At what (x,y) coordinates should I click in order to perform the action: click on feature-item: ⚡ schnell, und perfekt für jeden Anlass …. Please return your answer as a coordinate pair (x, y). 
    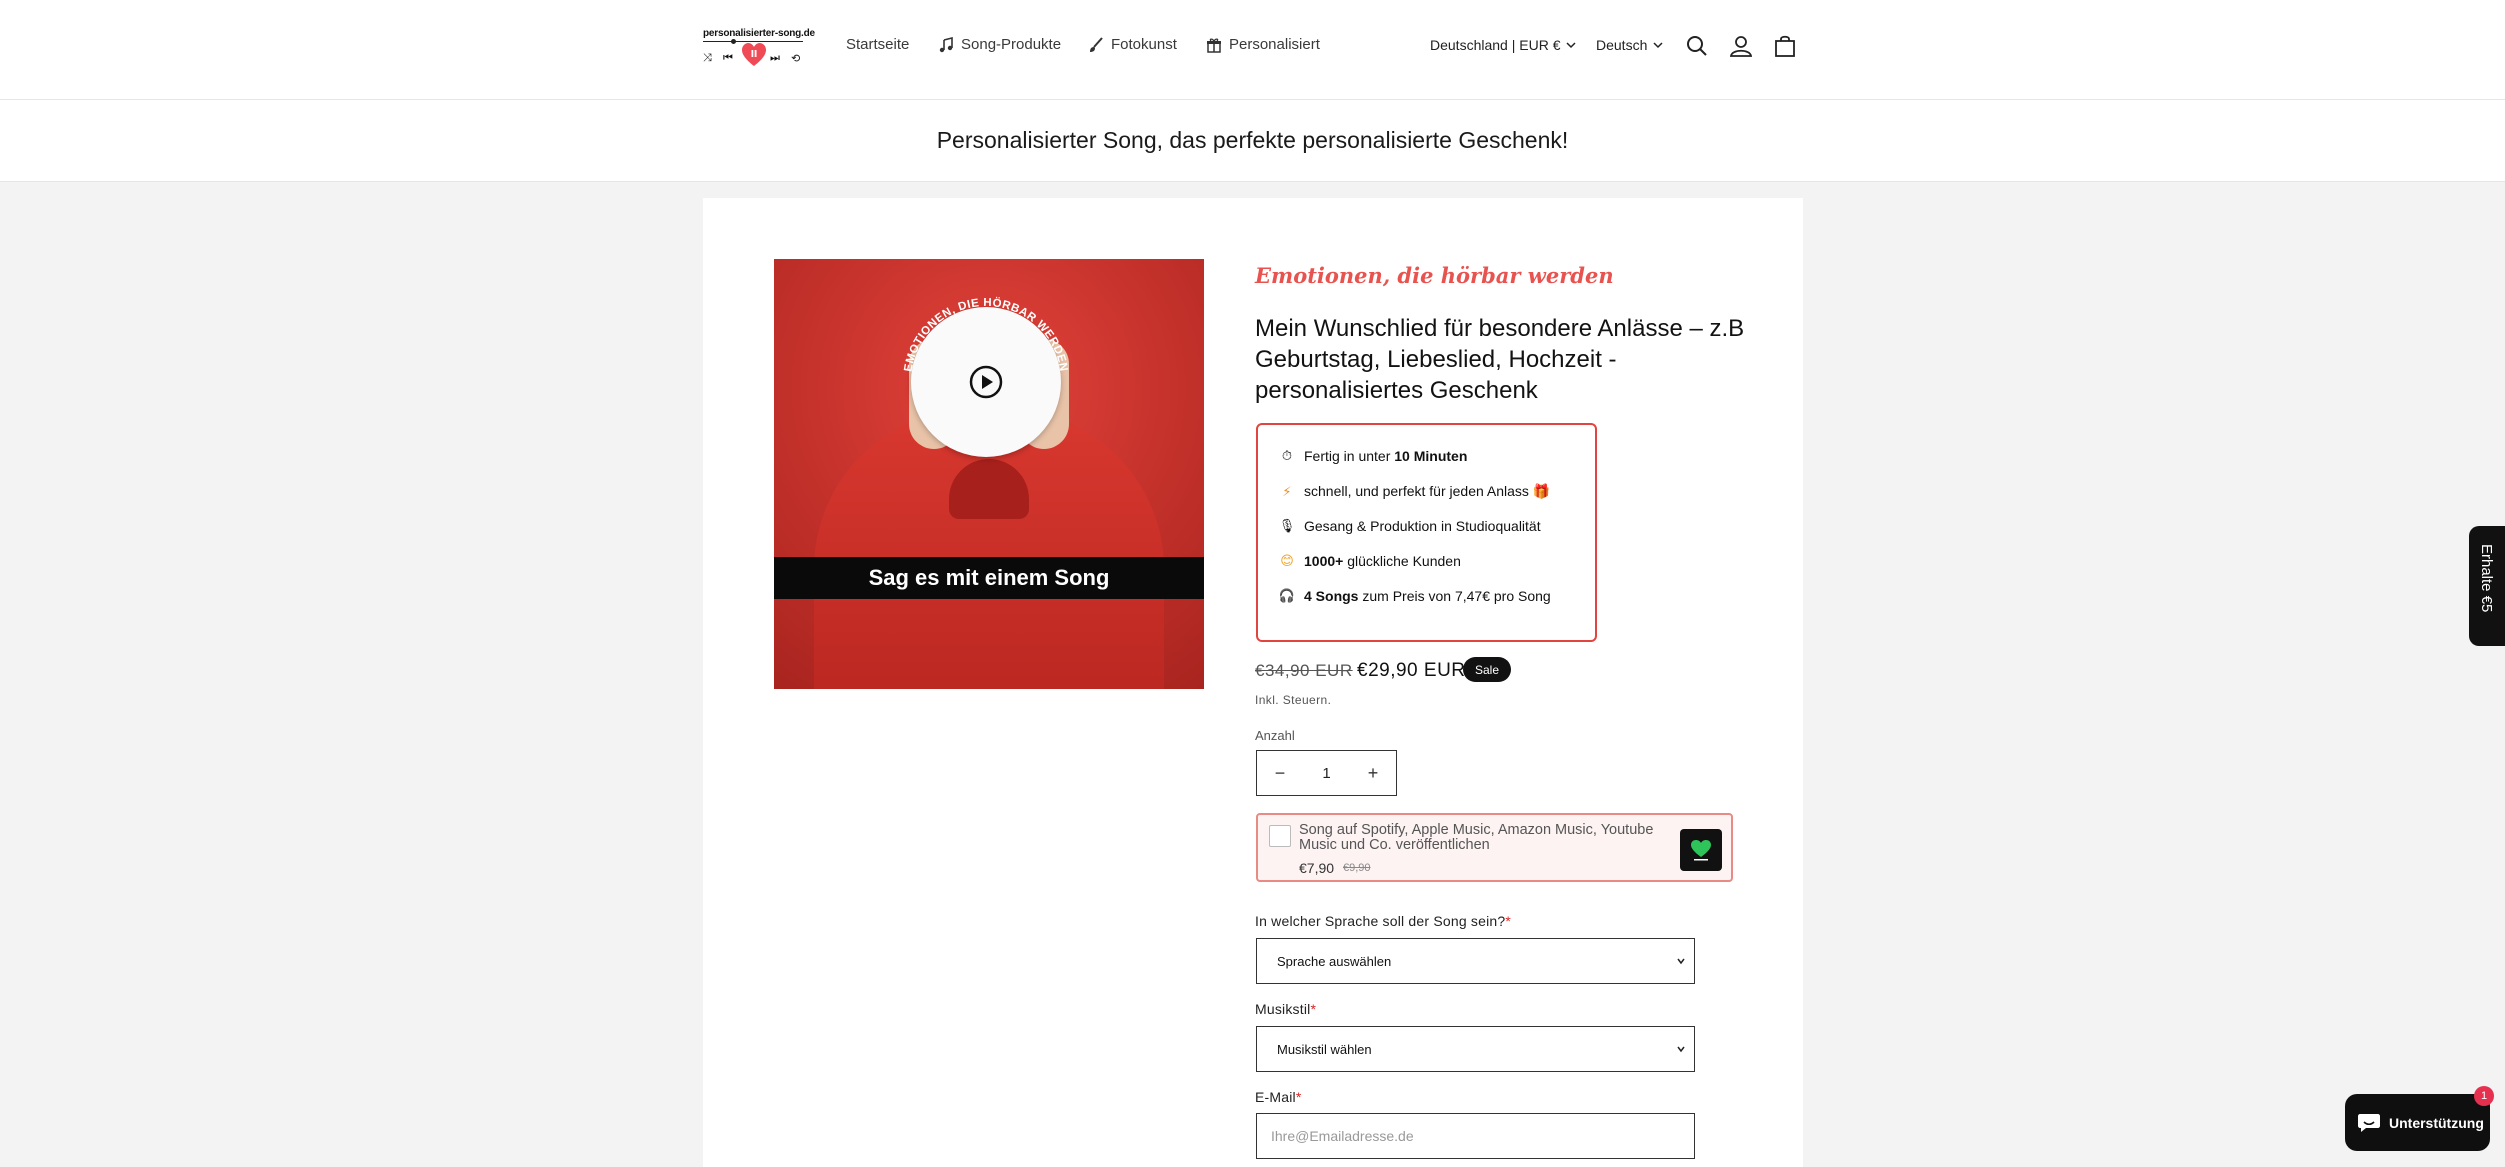
    Looking at the image, I should click on (1415, 491).